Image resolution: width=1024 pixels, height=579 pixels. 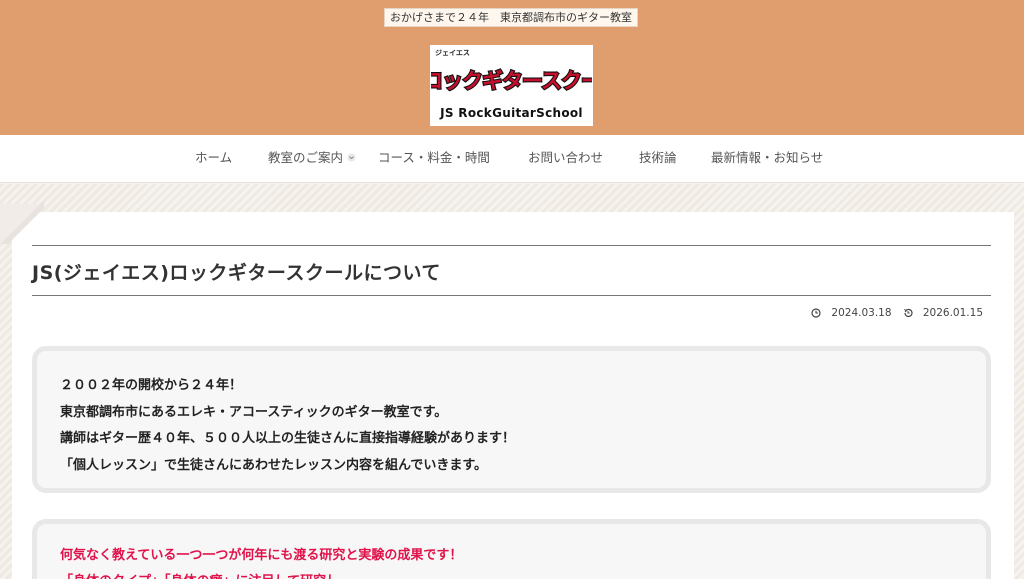 I want to click on article-title: JS(ジェイエス)ロックギタースクールについて, so click(x=236, y=273).